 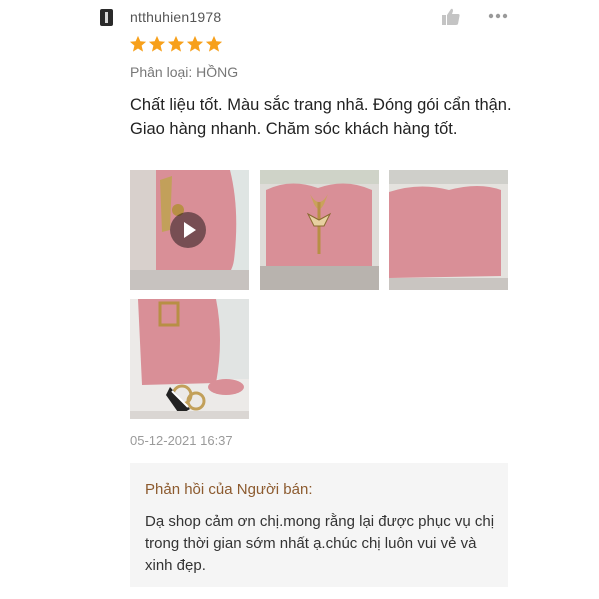 What do you see at coordinates (498, 16) in the screenshot?
I see `more-icon` at bounding box center [498, 16].